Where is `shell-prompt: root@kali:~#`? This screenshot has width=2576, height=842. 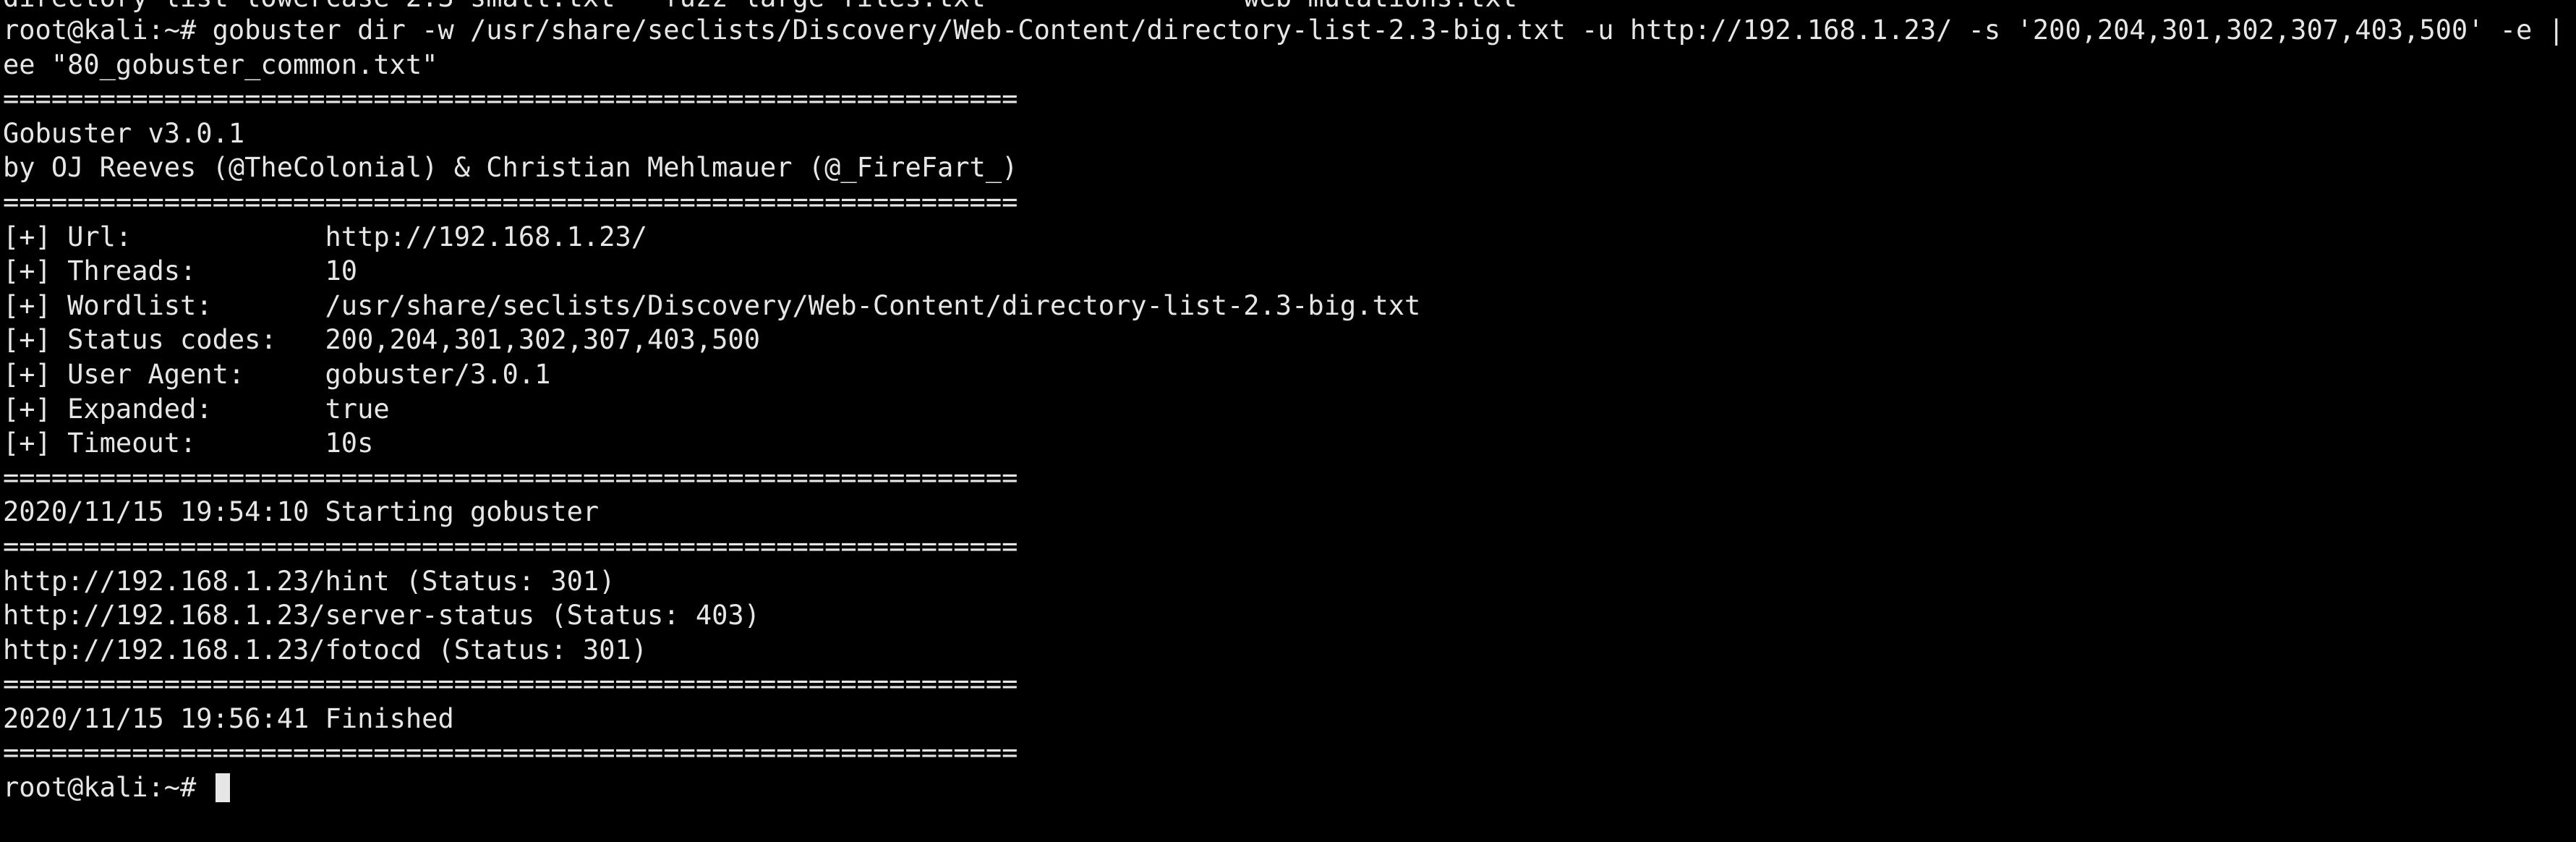 shell-prompt: root@kali:~# is located at coordinates (108, 788).